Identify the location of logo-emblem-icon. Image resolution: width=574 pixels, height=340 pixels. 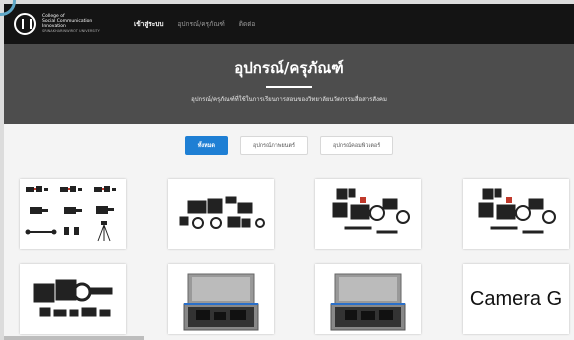
(25, 24).